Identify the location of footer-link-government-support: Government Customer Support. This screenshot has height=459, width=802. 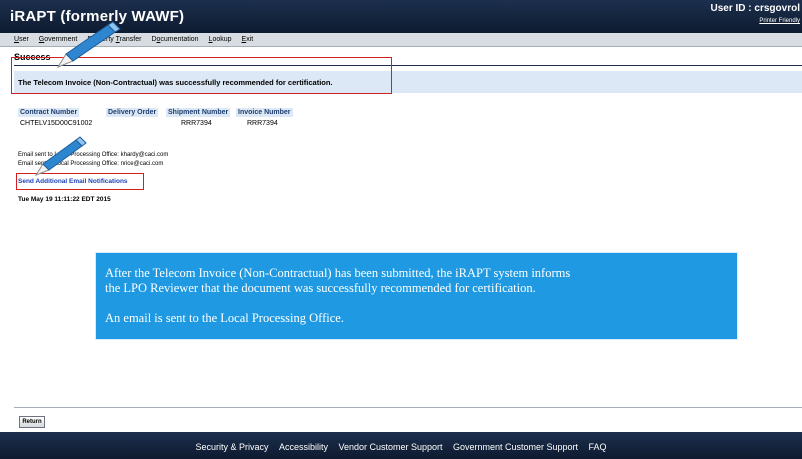
(515, 447).